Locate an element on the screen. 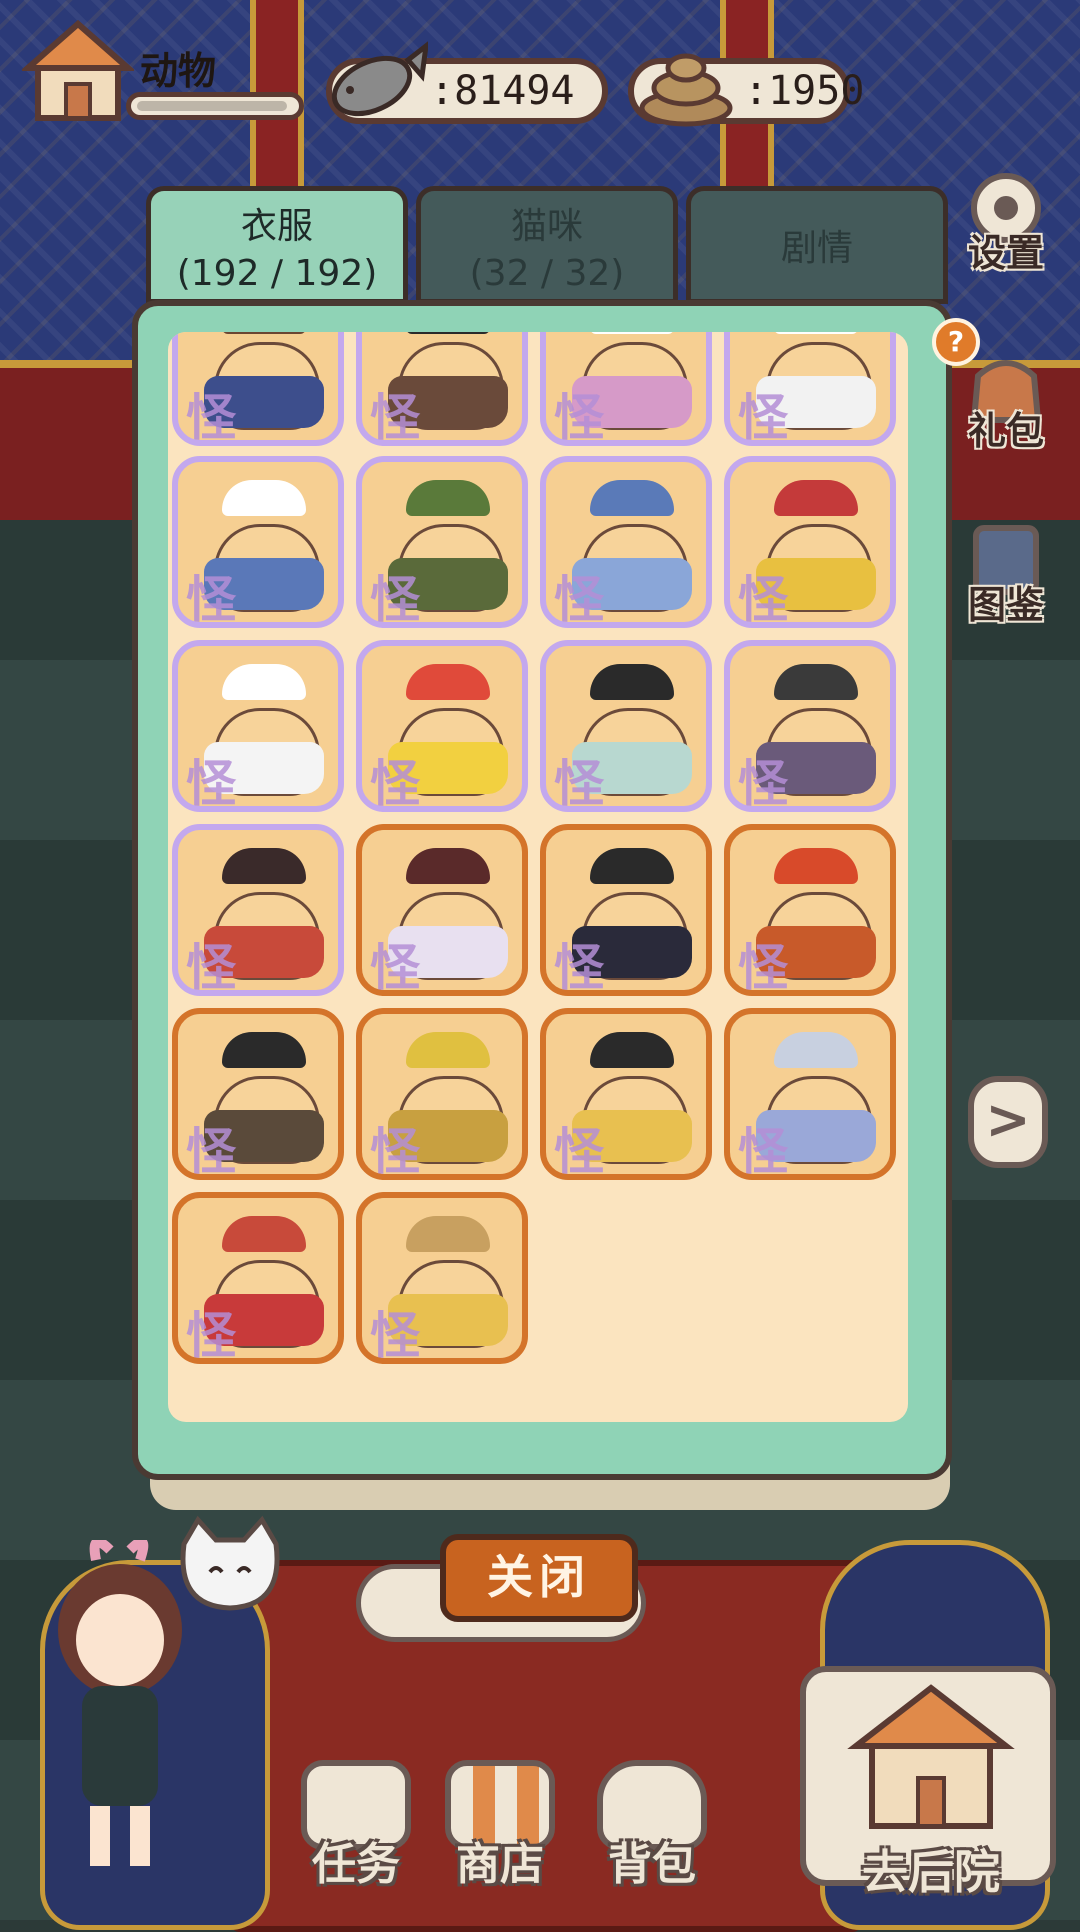  next-arrow-button: > is located at coordinates (1008, 1122).